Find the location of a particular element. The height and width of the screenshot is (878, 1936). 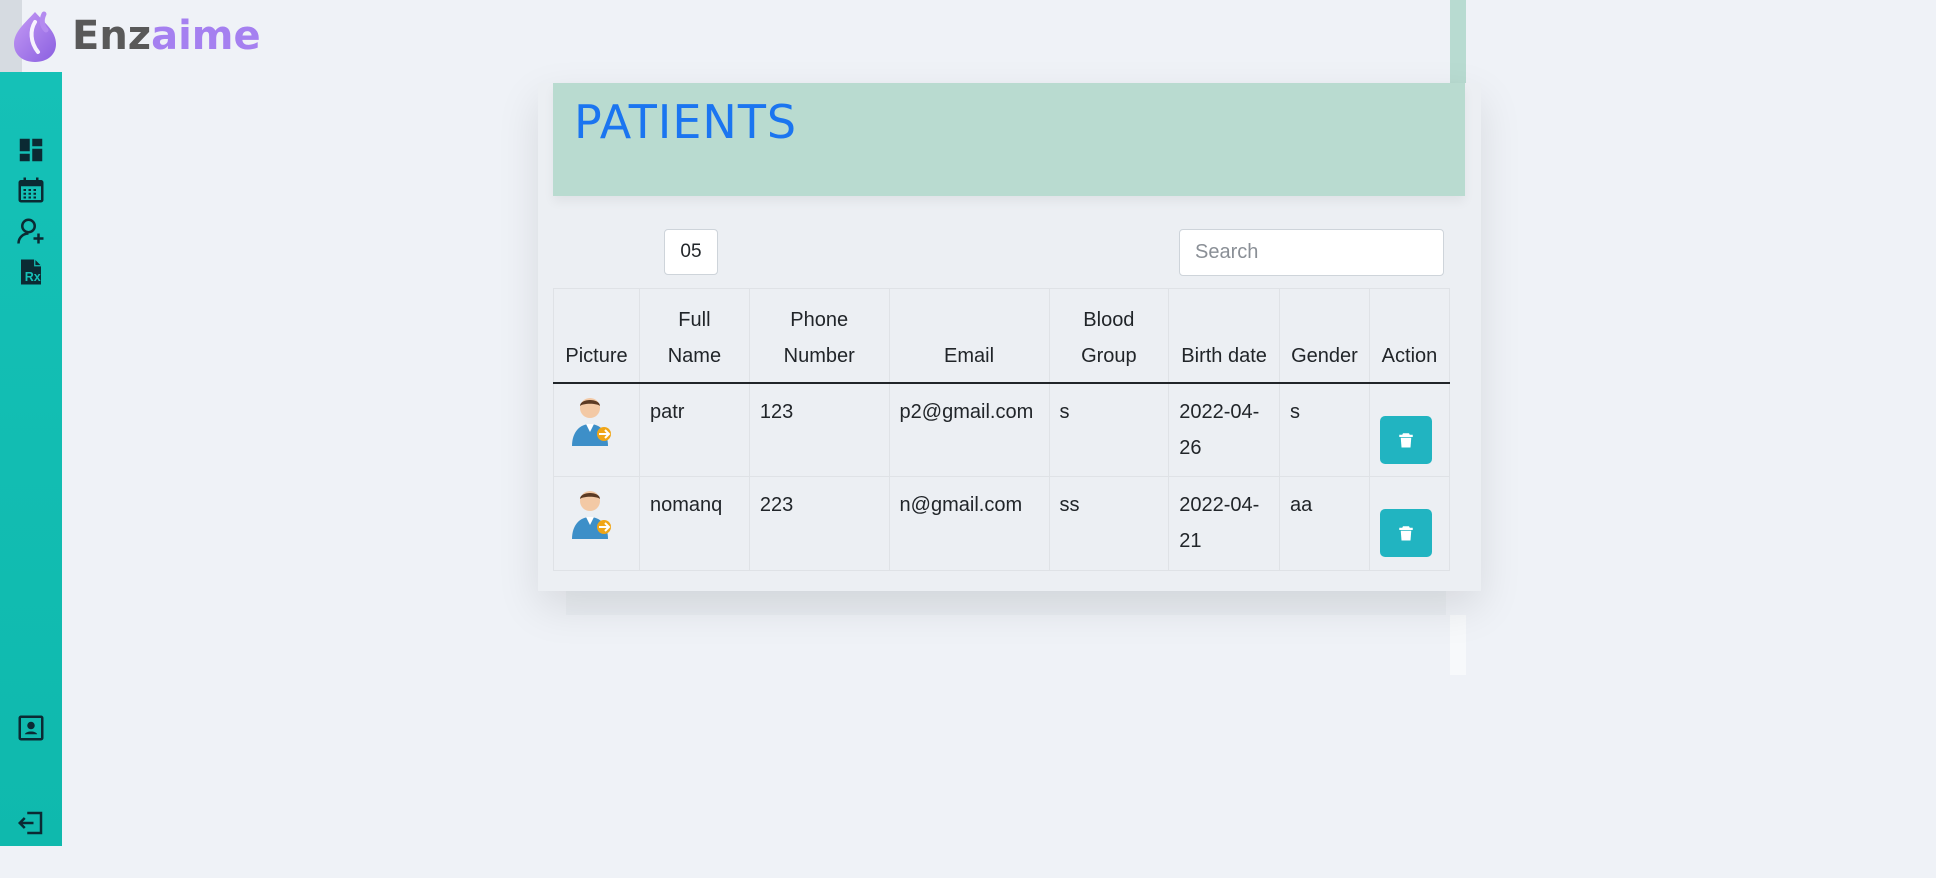

table-row: patr 123 p2@gmail.com s 2022-04-26 s is located at coordinates (1002, 429).